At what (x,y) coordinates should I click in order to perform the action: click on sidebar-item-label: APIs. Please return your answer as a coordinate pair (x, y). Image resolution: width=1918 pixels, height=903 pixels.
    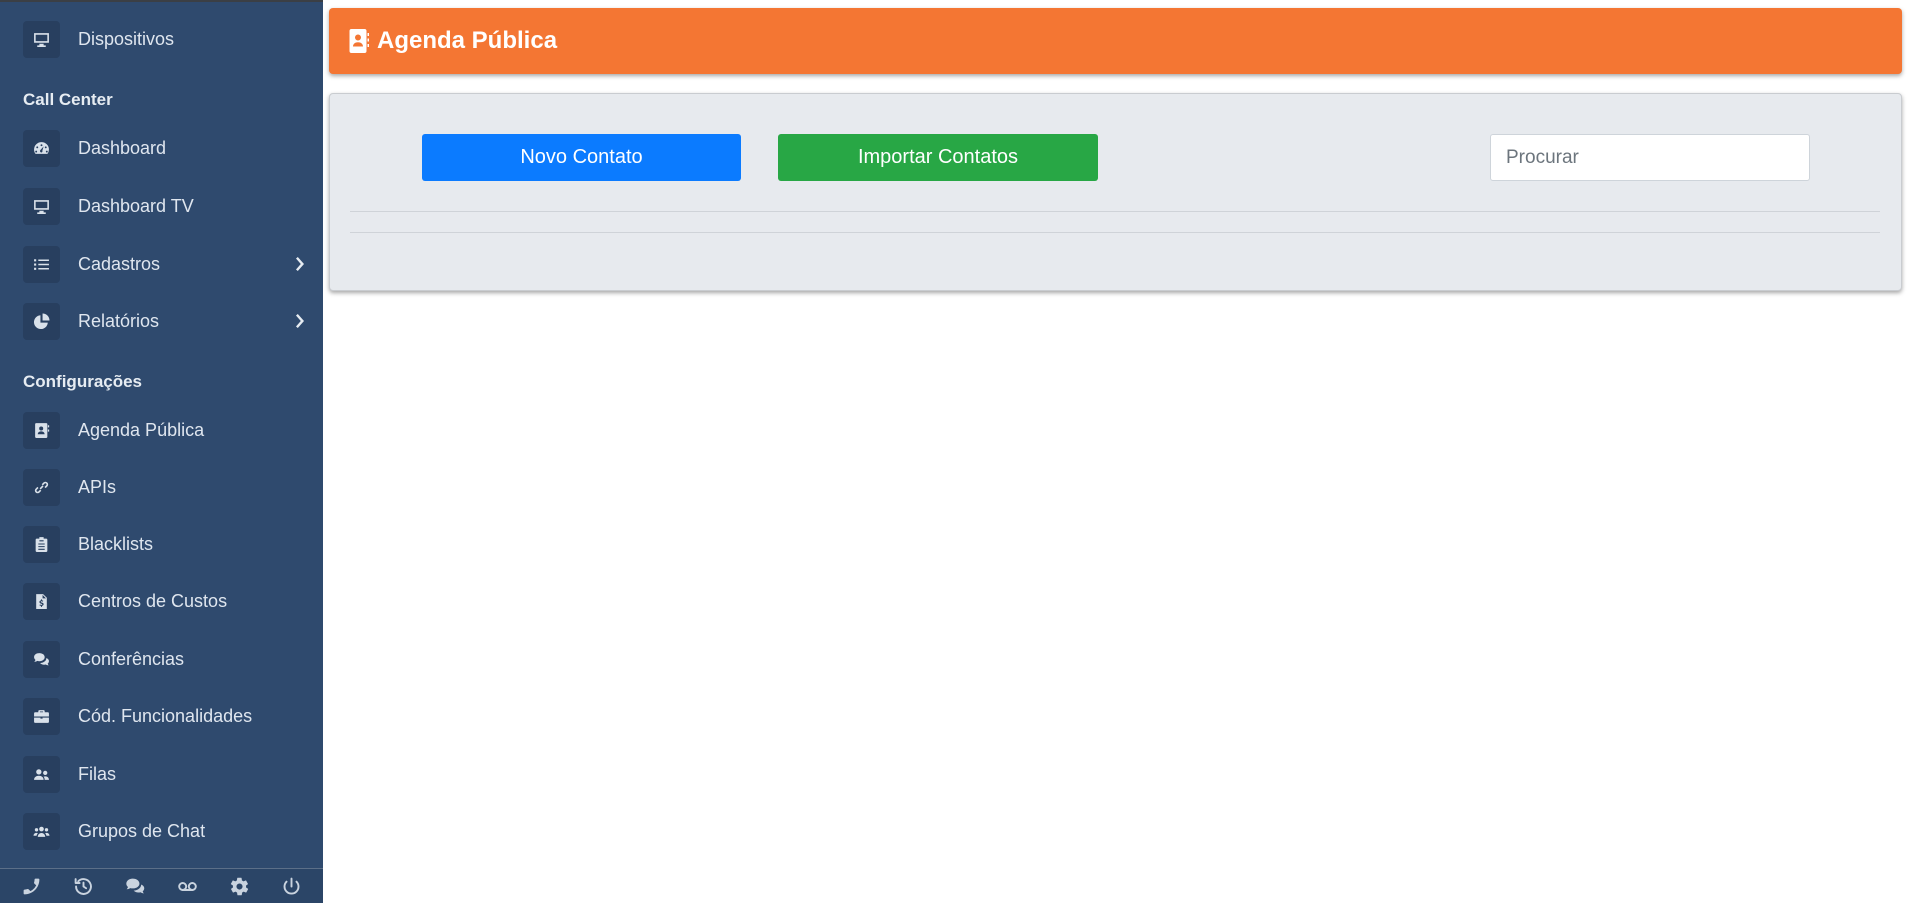
    Looking at the image, I should click on (97, 486).